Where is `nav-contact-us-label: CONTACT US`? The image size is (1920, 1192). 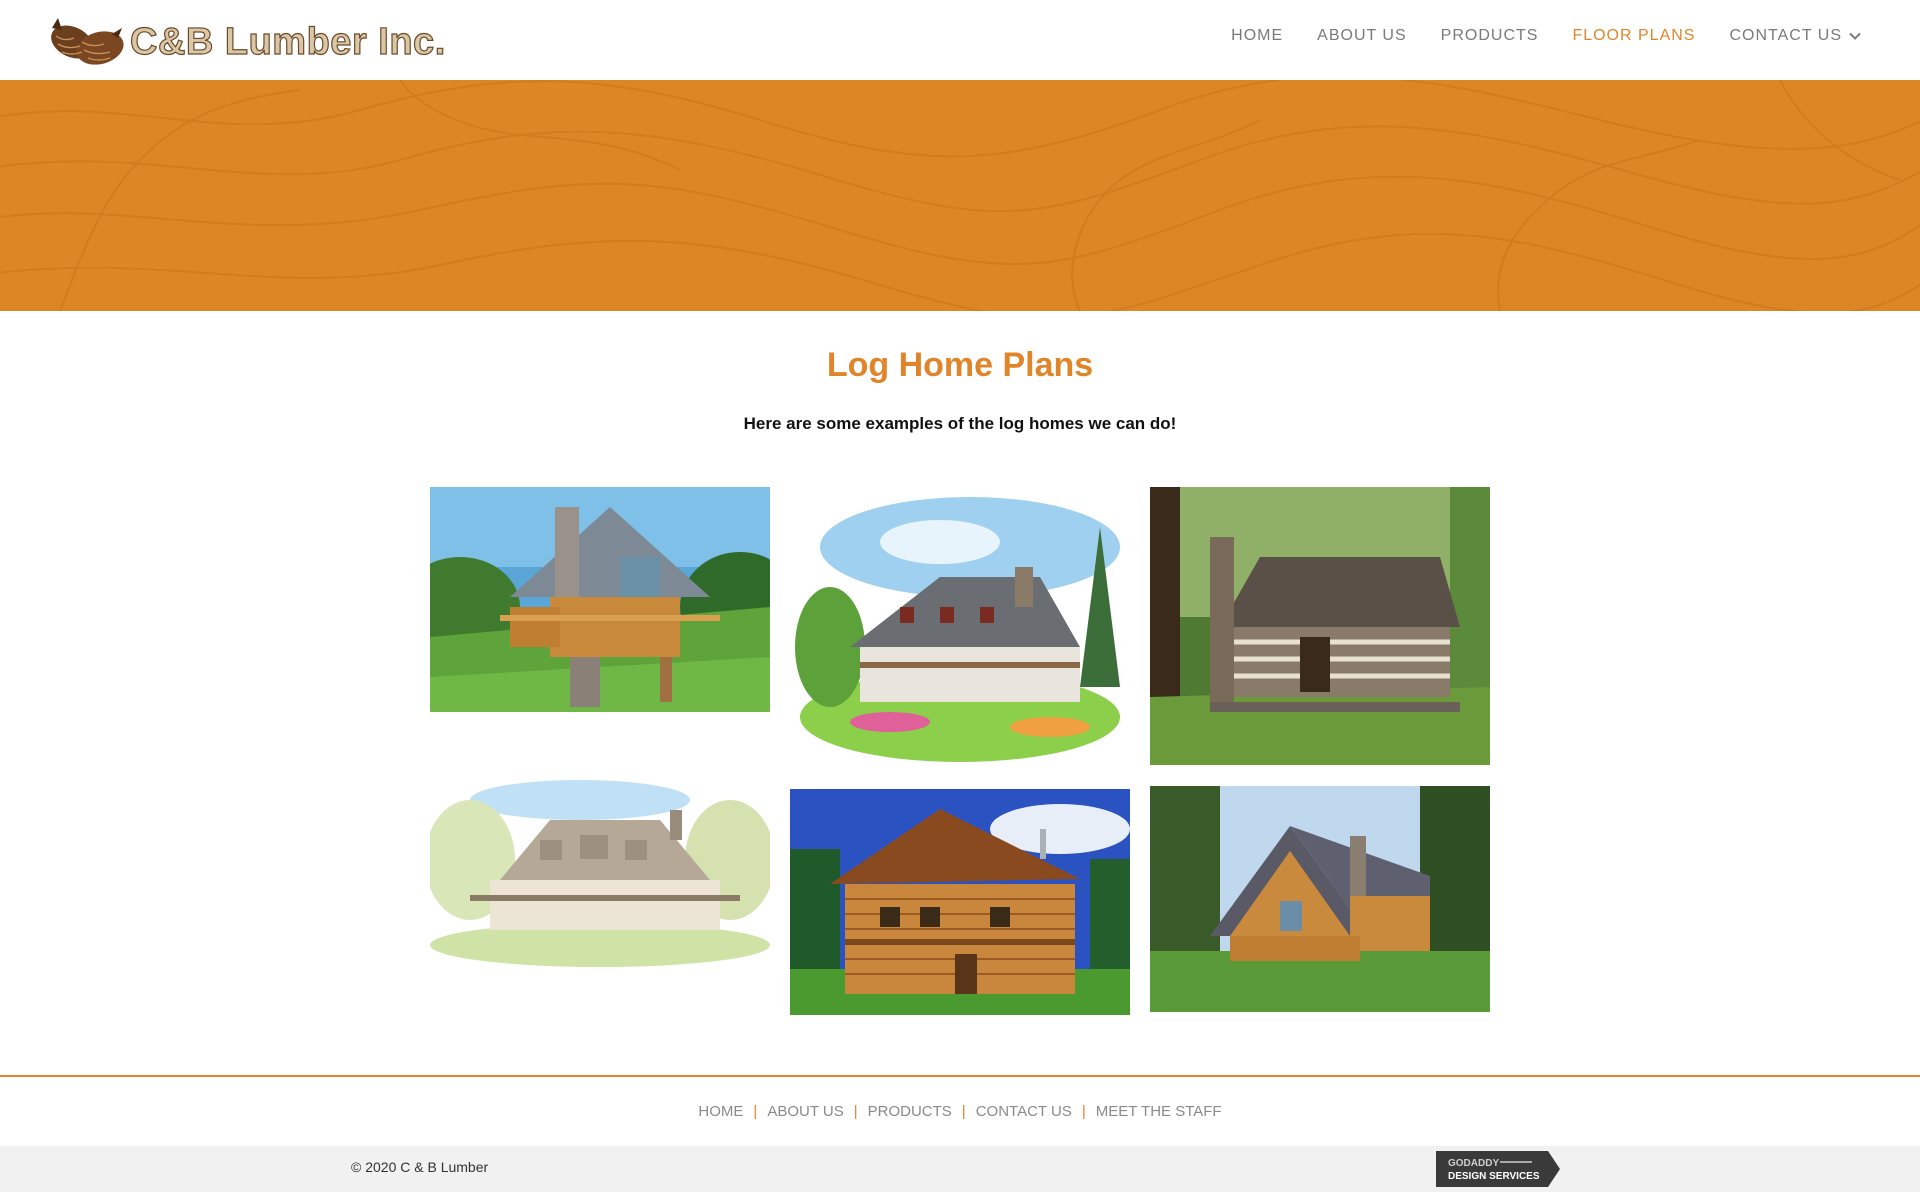
nav-contact-us-label: CONTACT US is located at coordinates (1785, 35).